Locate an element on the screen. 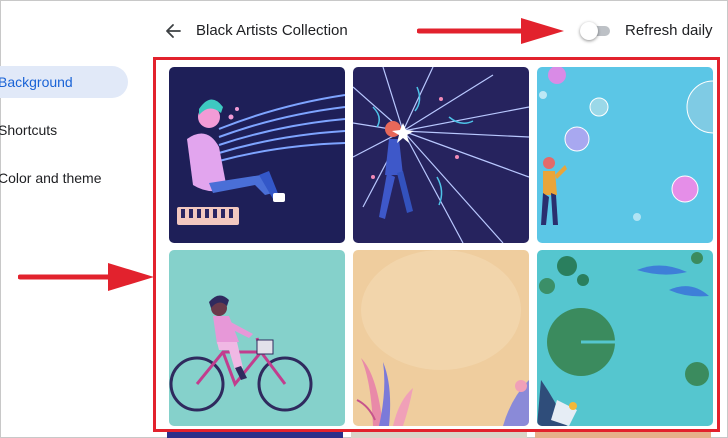  sidebar-item-shortcuts: Shortcuts is located at coordinates (64, 130).